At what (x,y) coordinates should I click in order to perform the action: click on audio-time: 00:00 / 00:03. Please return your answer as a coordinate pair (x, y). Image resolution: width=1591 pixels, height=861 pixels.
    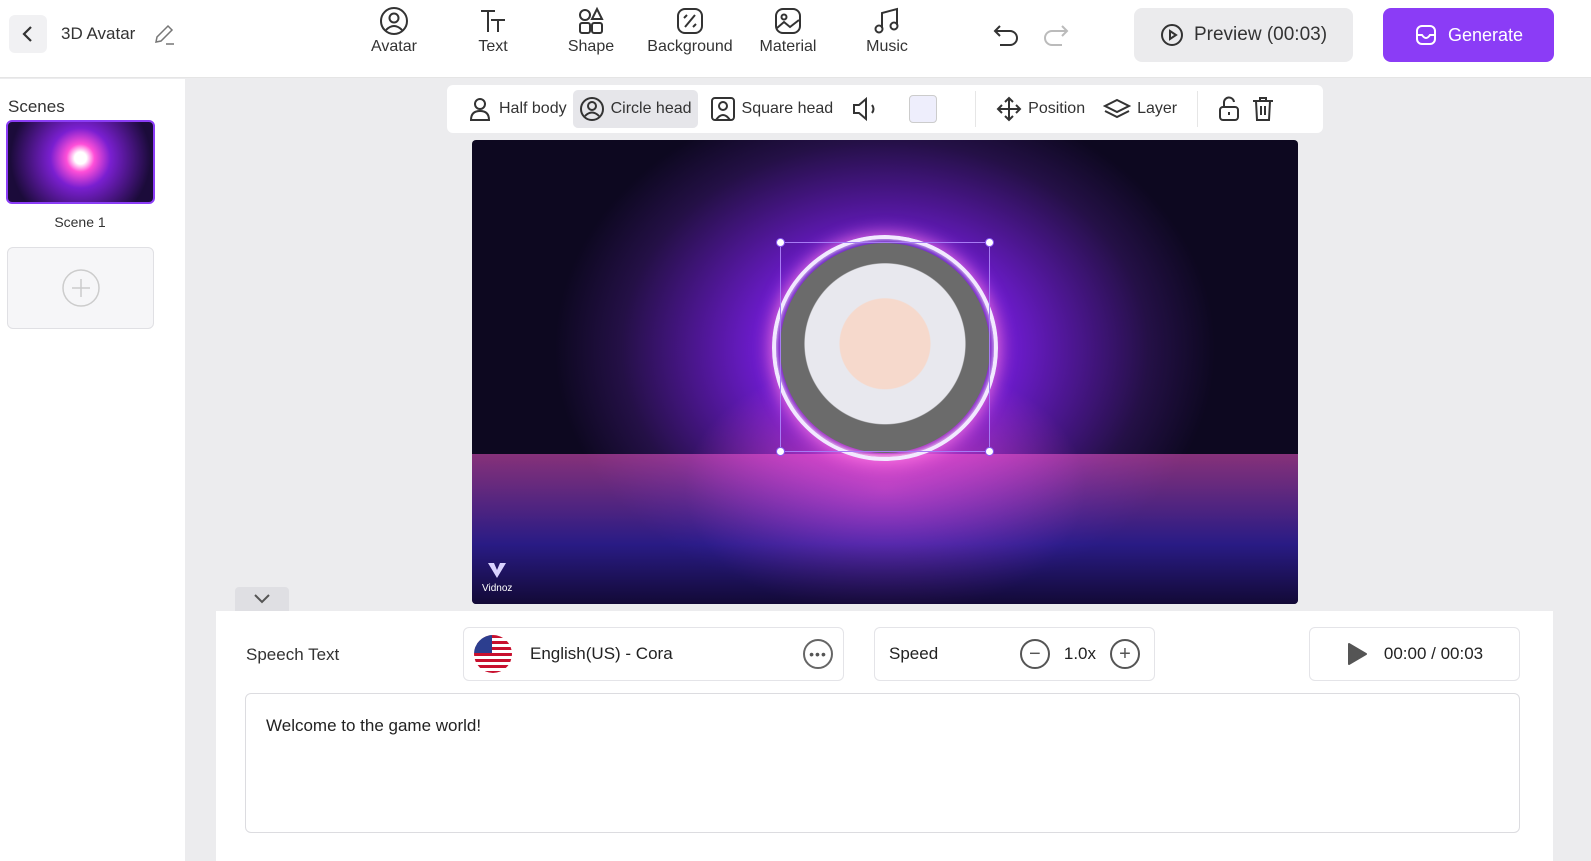
    Looking at the image, I should click on (1433, 653).